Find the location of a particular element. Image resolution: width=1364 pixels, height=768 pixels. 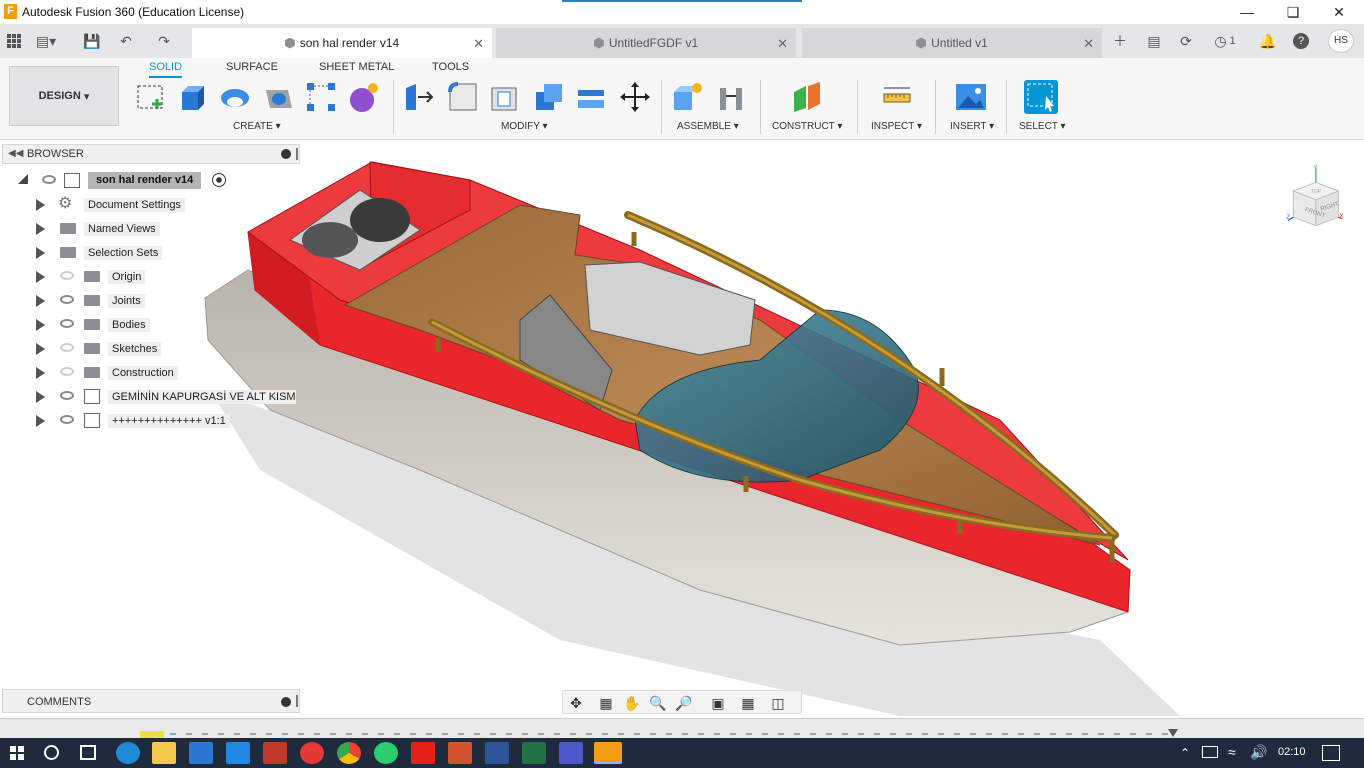

group-construct: CONSTRUCT ▾ is located at coordinates (807, 126).